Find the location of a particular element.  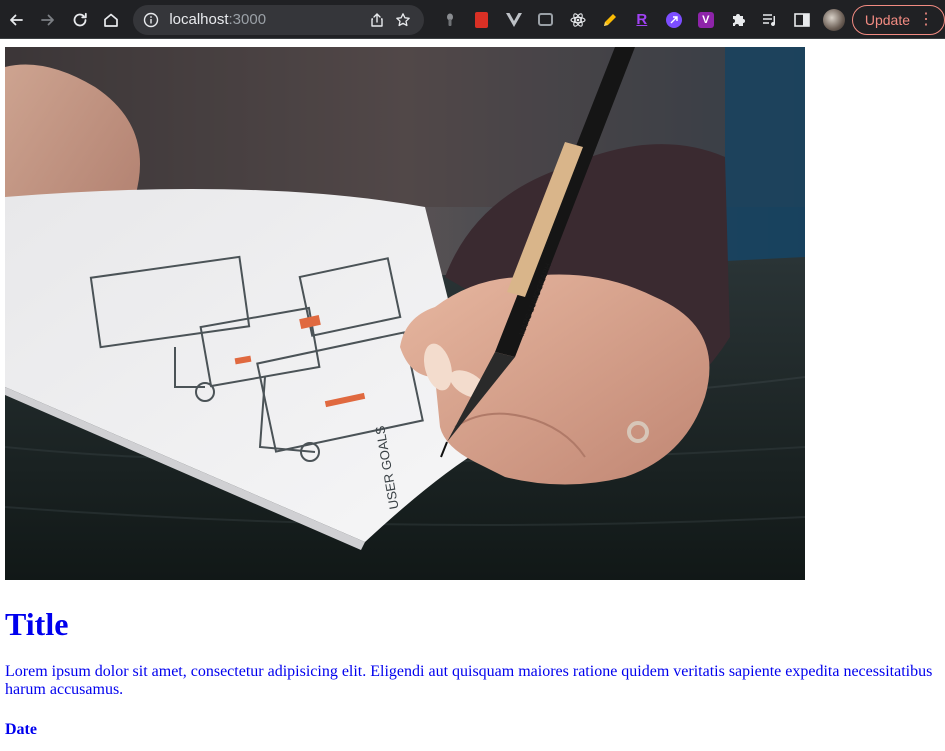

puzzle-extensions-icon is located at coordinates (738, 20).